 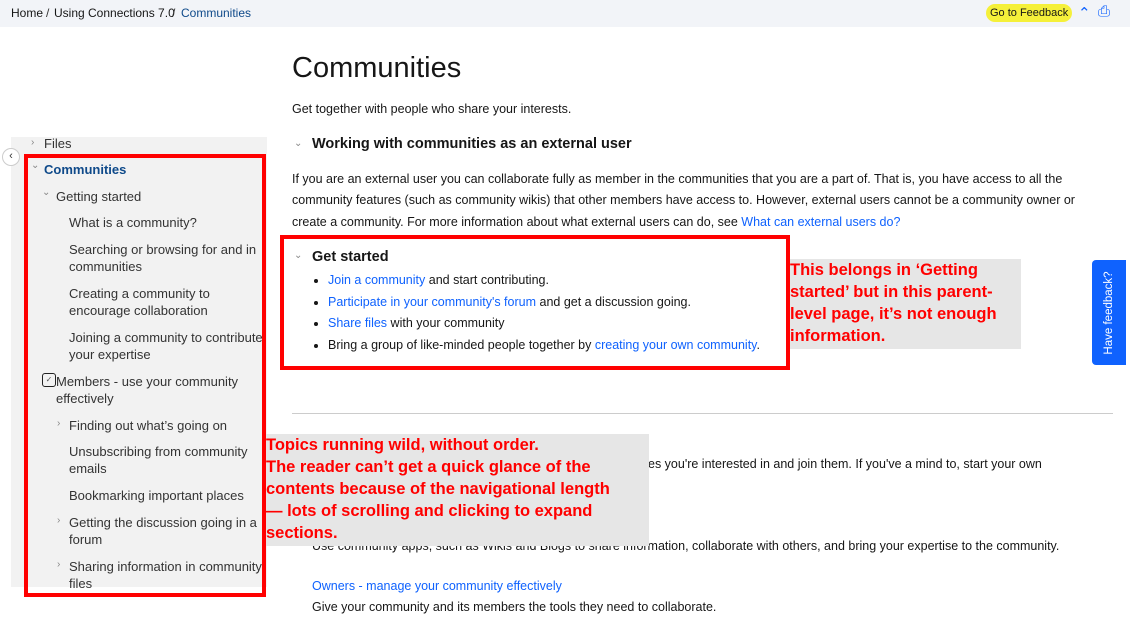 I want to click on breadcrumb-home: Home, so click(x=27, y=13).